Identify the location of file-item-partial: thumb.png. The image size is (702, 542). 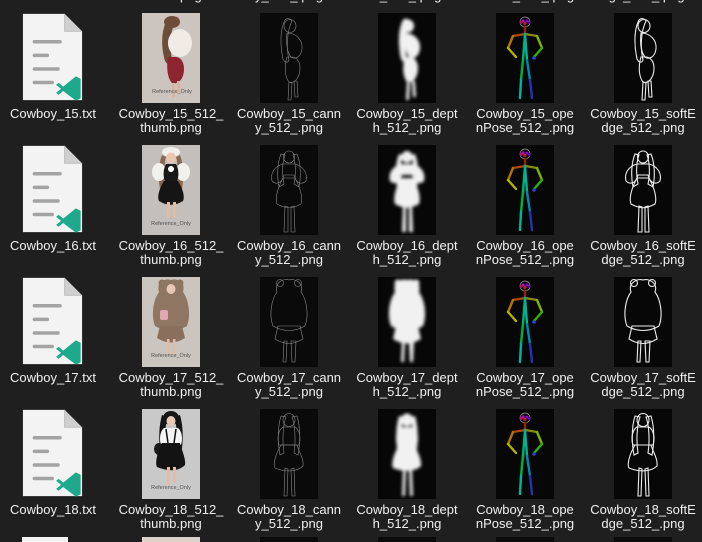
(171, 1).